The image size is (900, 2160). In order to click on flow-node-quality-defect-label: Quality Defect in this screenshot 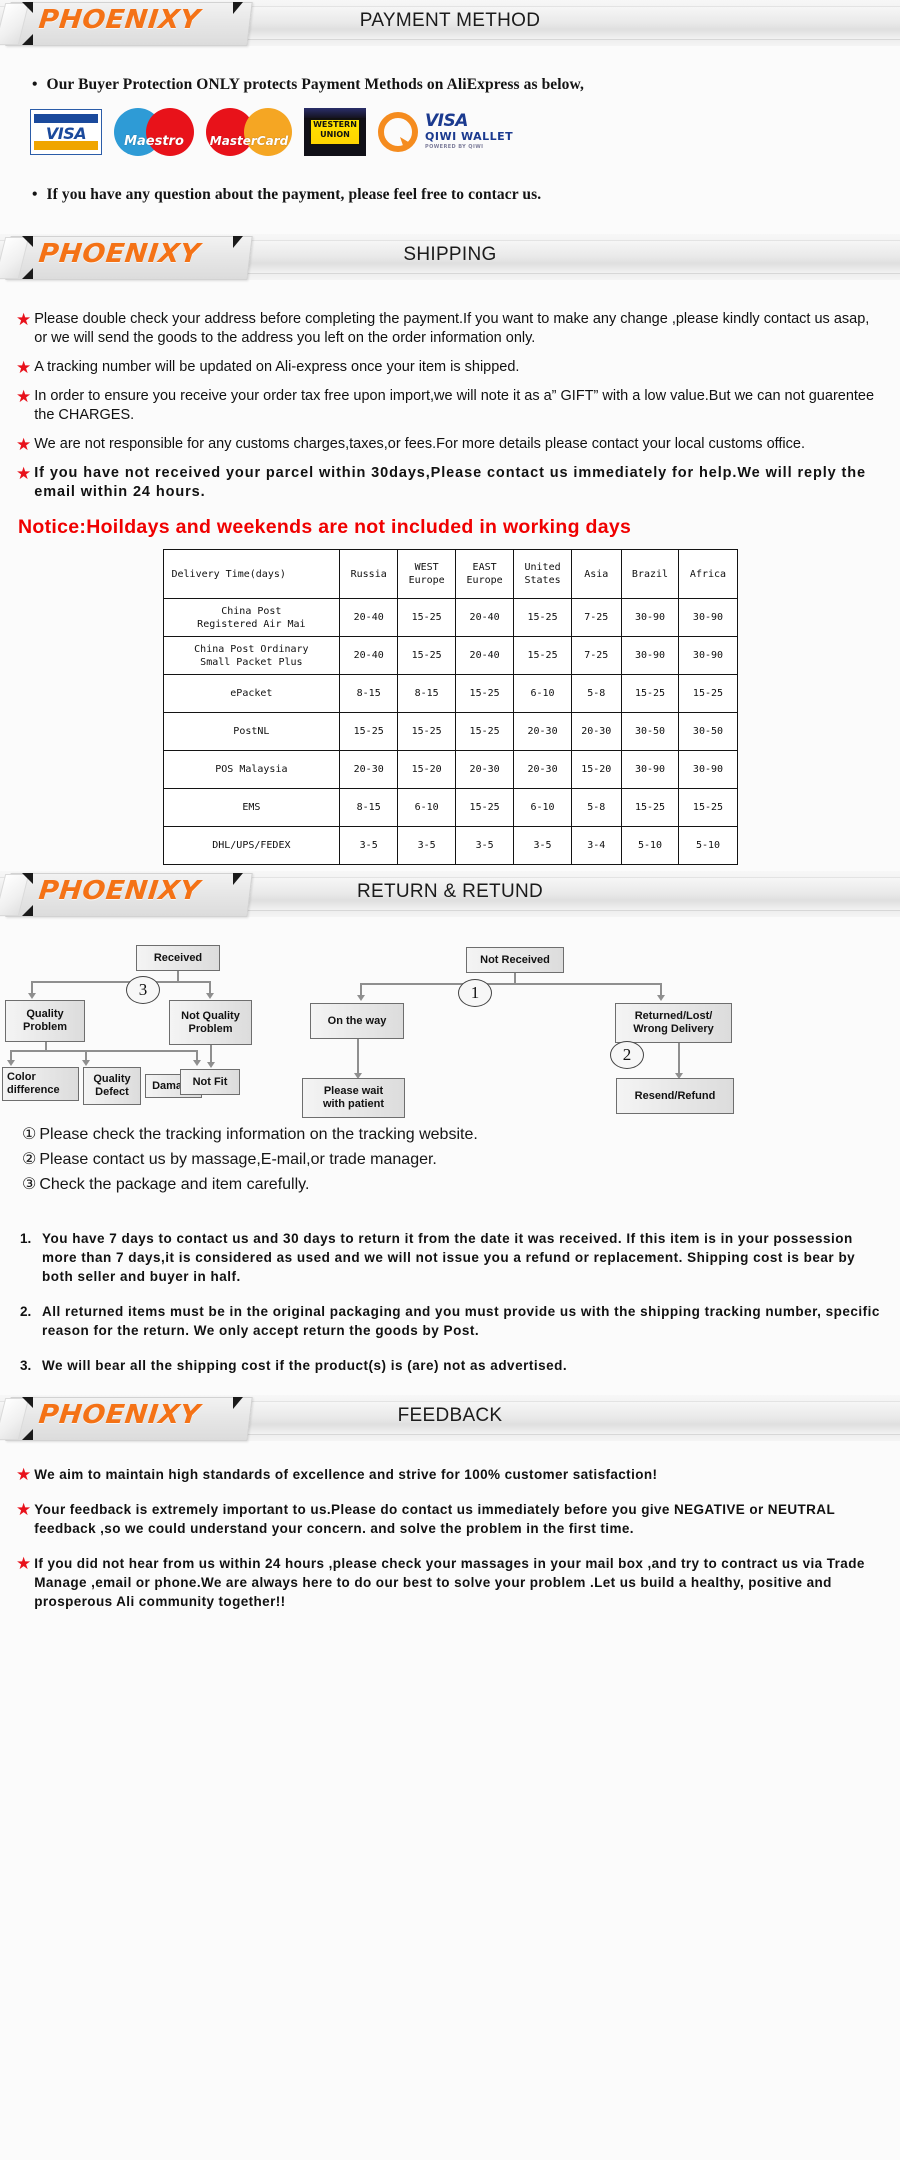, I will do `click(112, 1085)`.